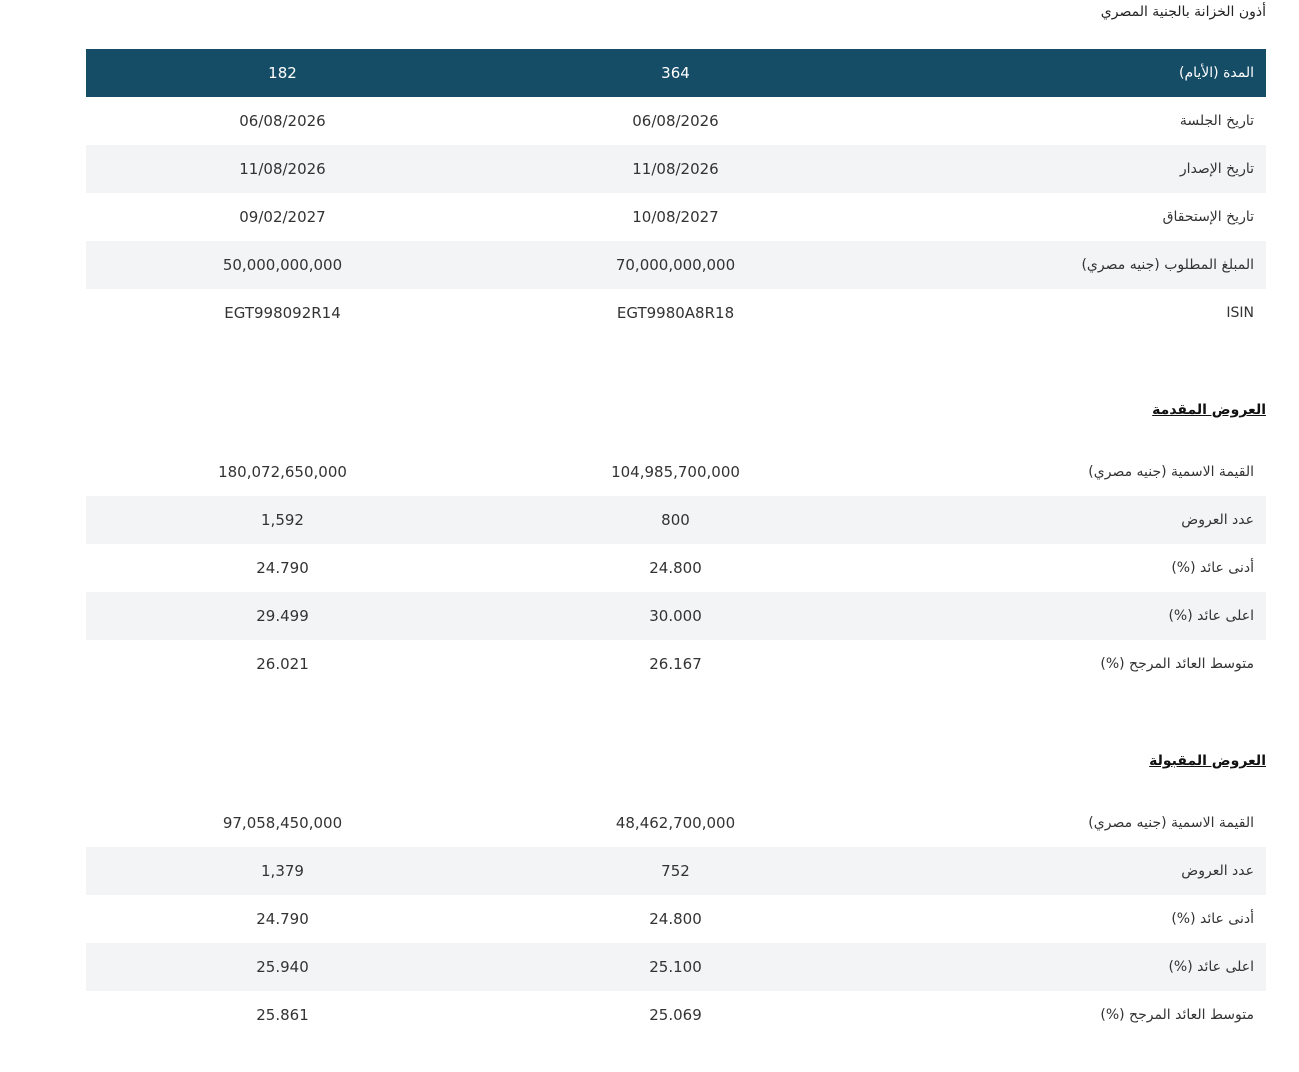  I want to click on cell-value: 180,072,650,000, so click(282, 472).